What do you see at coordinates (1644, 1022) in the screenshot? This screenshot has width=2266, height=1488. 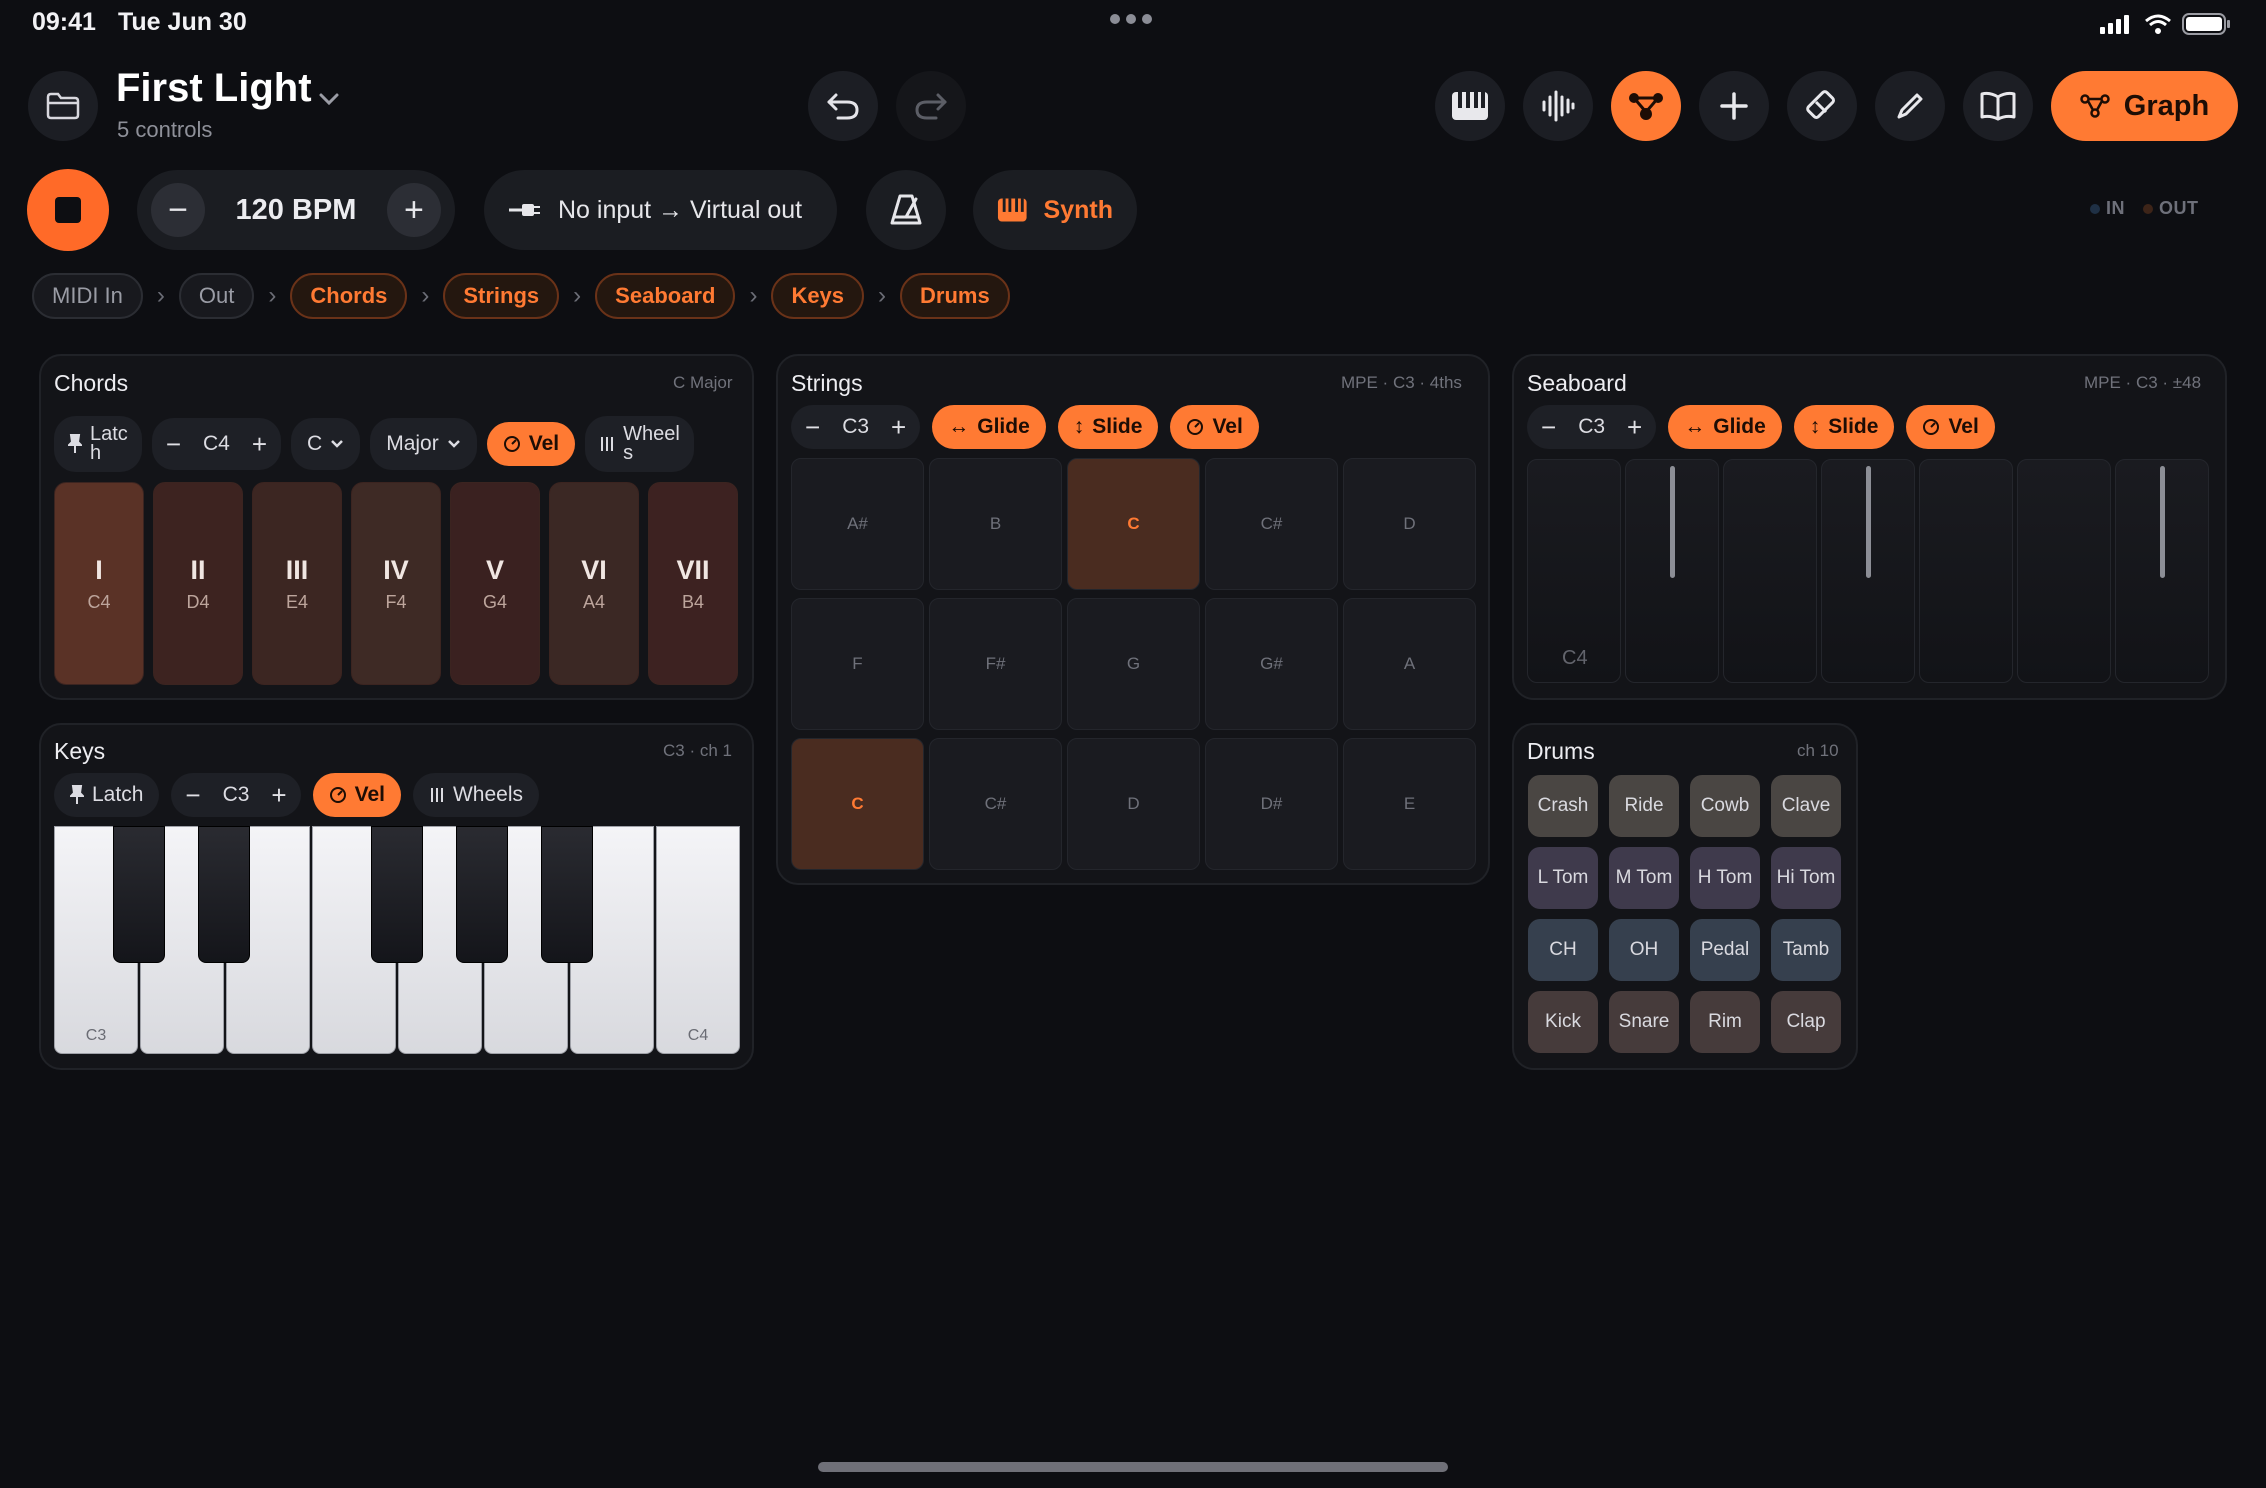 I see `drum-pad: Snare` at bounding box center [1644, 1022].